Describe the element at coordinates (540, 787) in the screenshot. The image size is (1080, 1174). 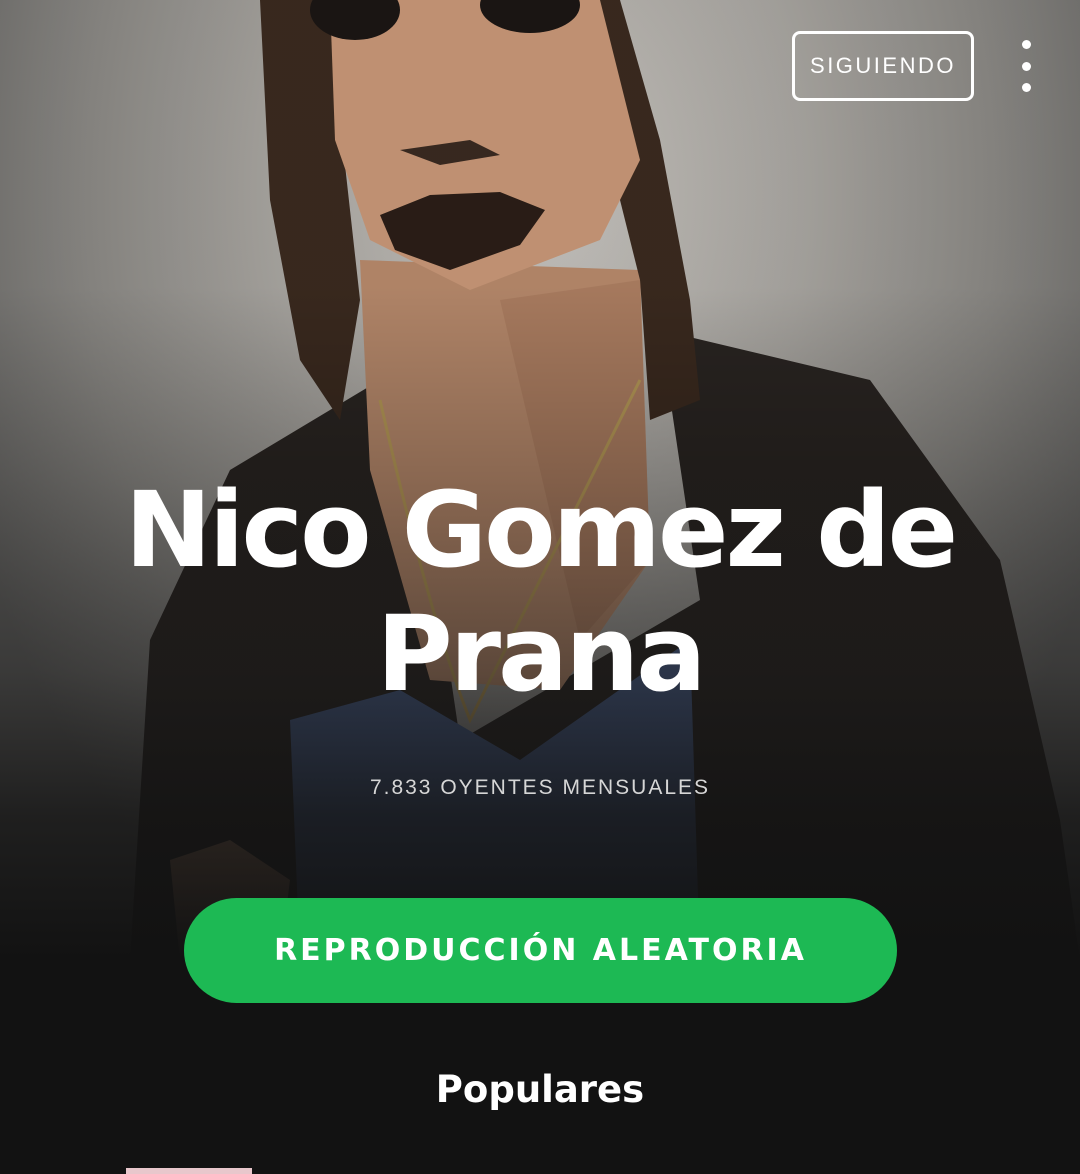
I see `monthly-listeners: 7.833 OYENTES MENSUALES` at that location.